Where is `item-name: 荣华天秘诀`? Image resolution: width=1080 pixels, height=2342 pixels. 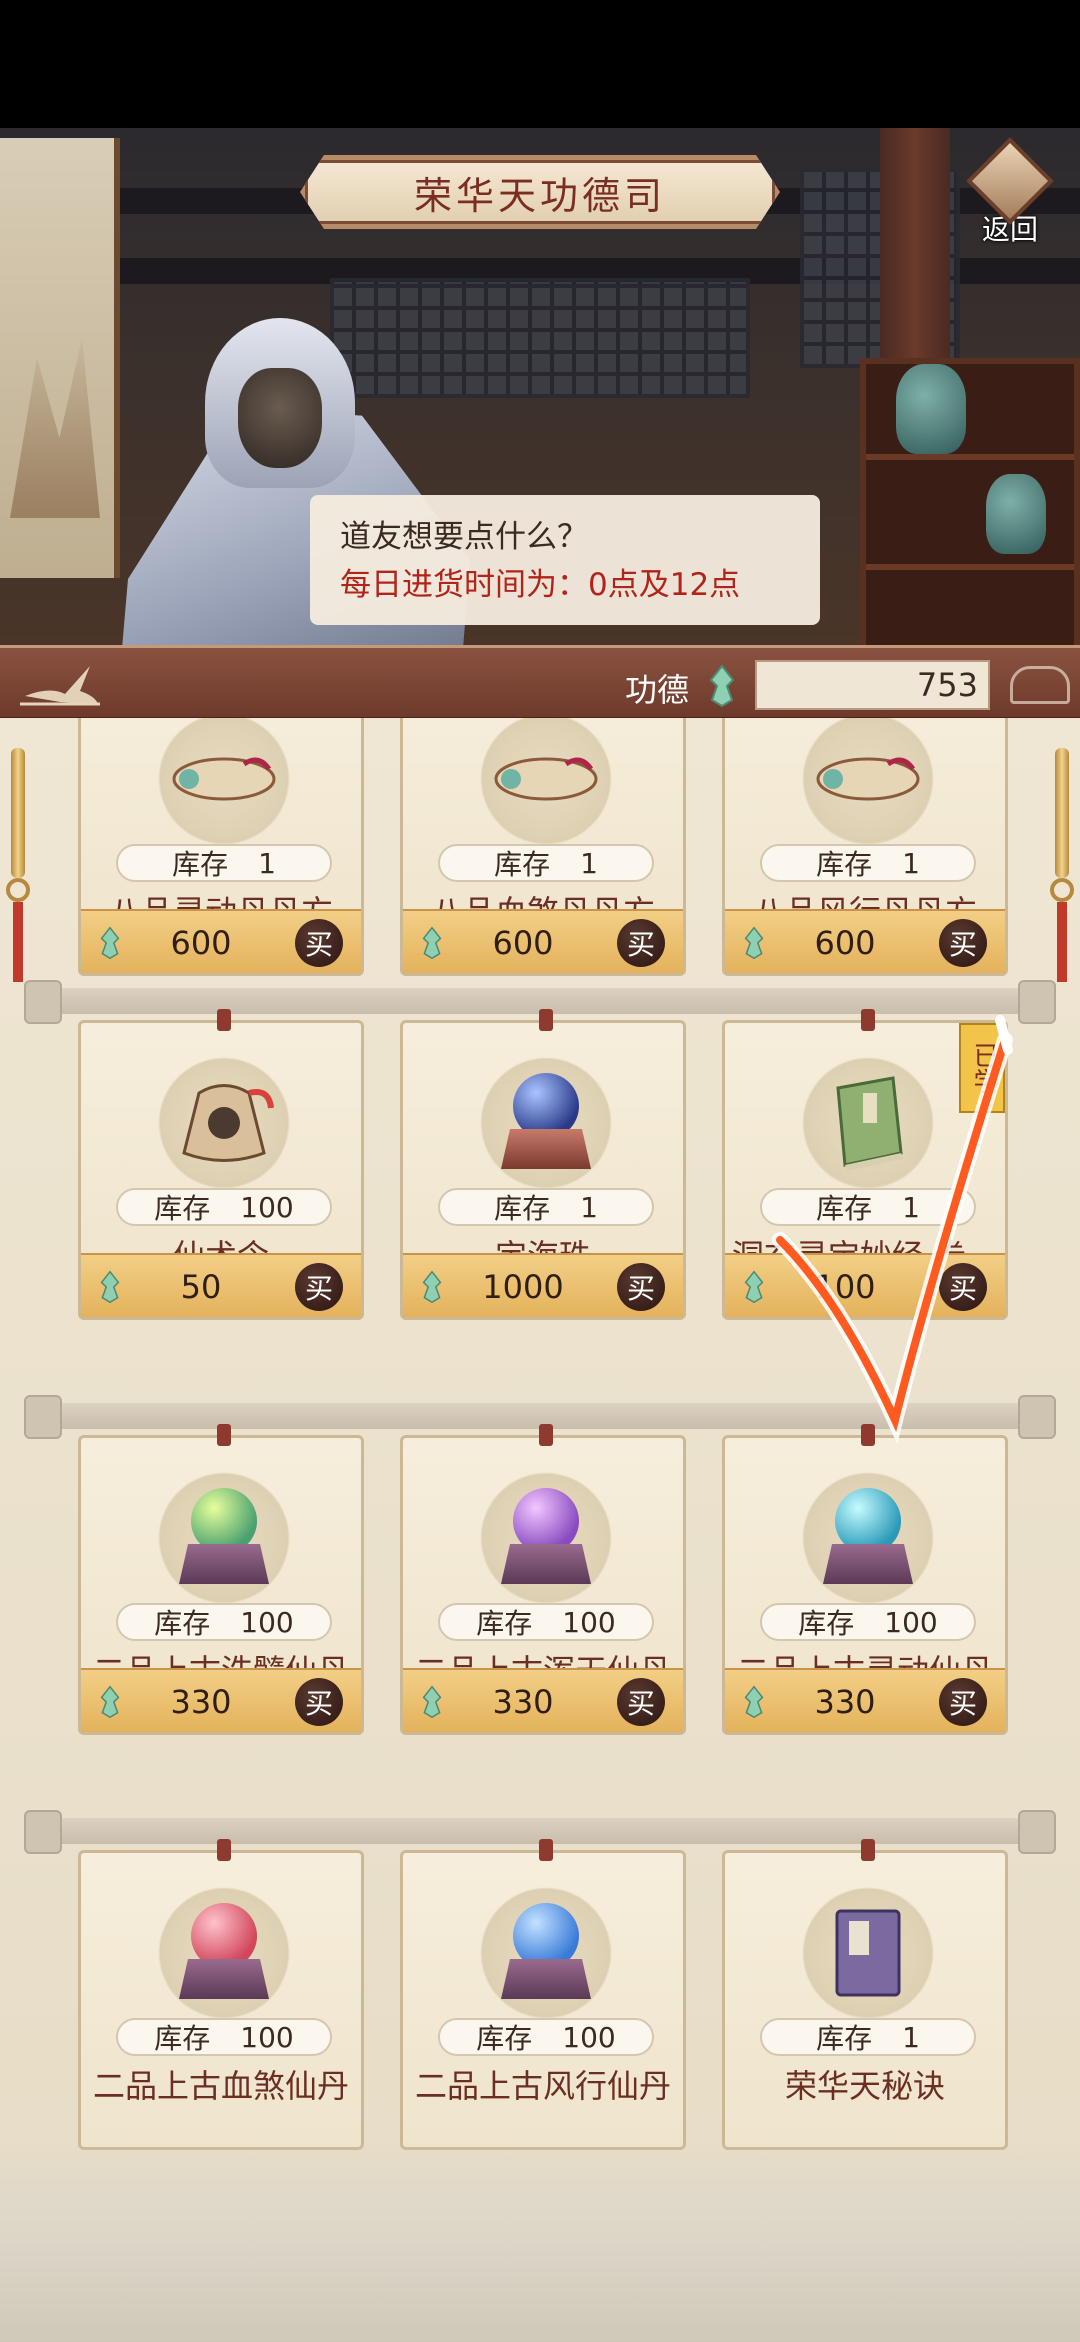
item-name: 荣华天秘诀 is located at coordinates (864, 2086).